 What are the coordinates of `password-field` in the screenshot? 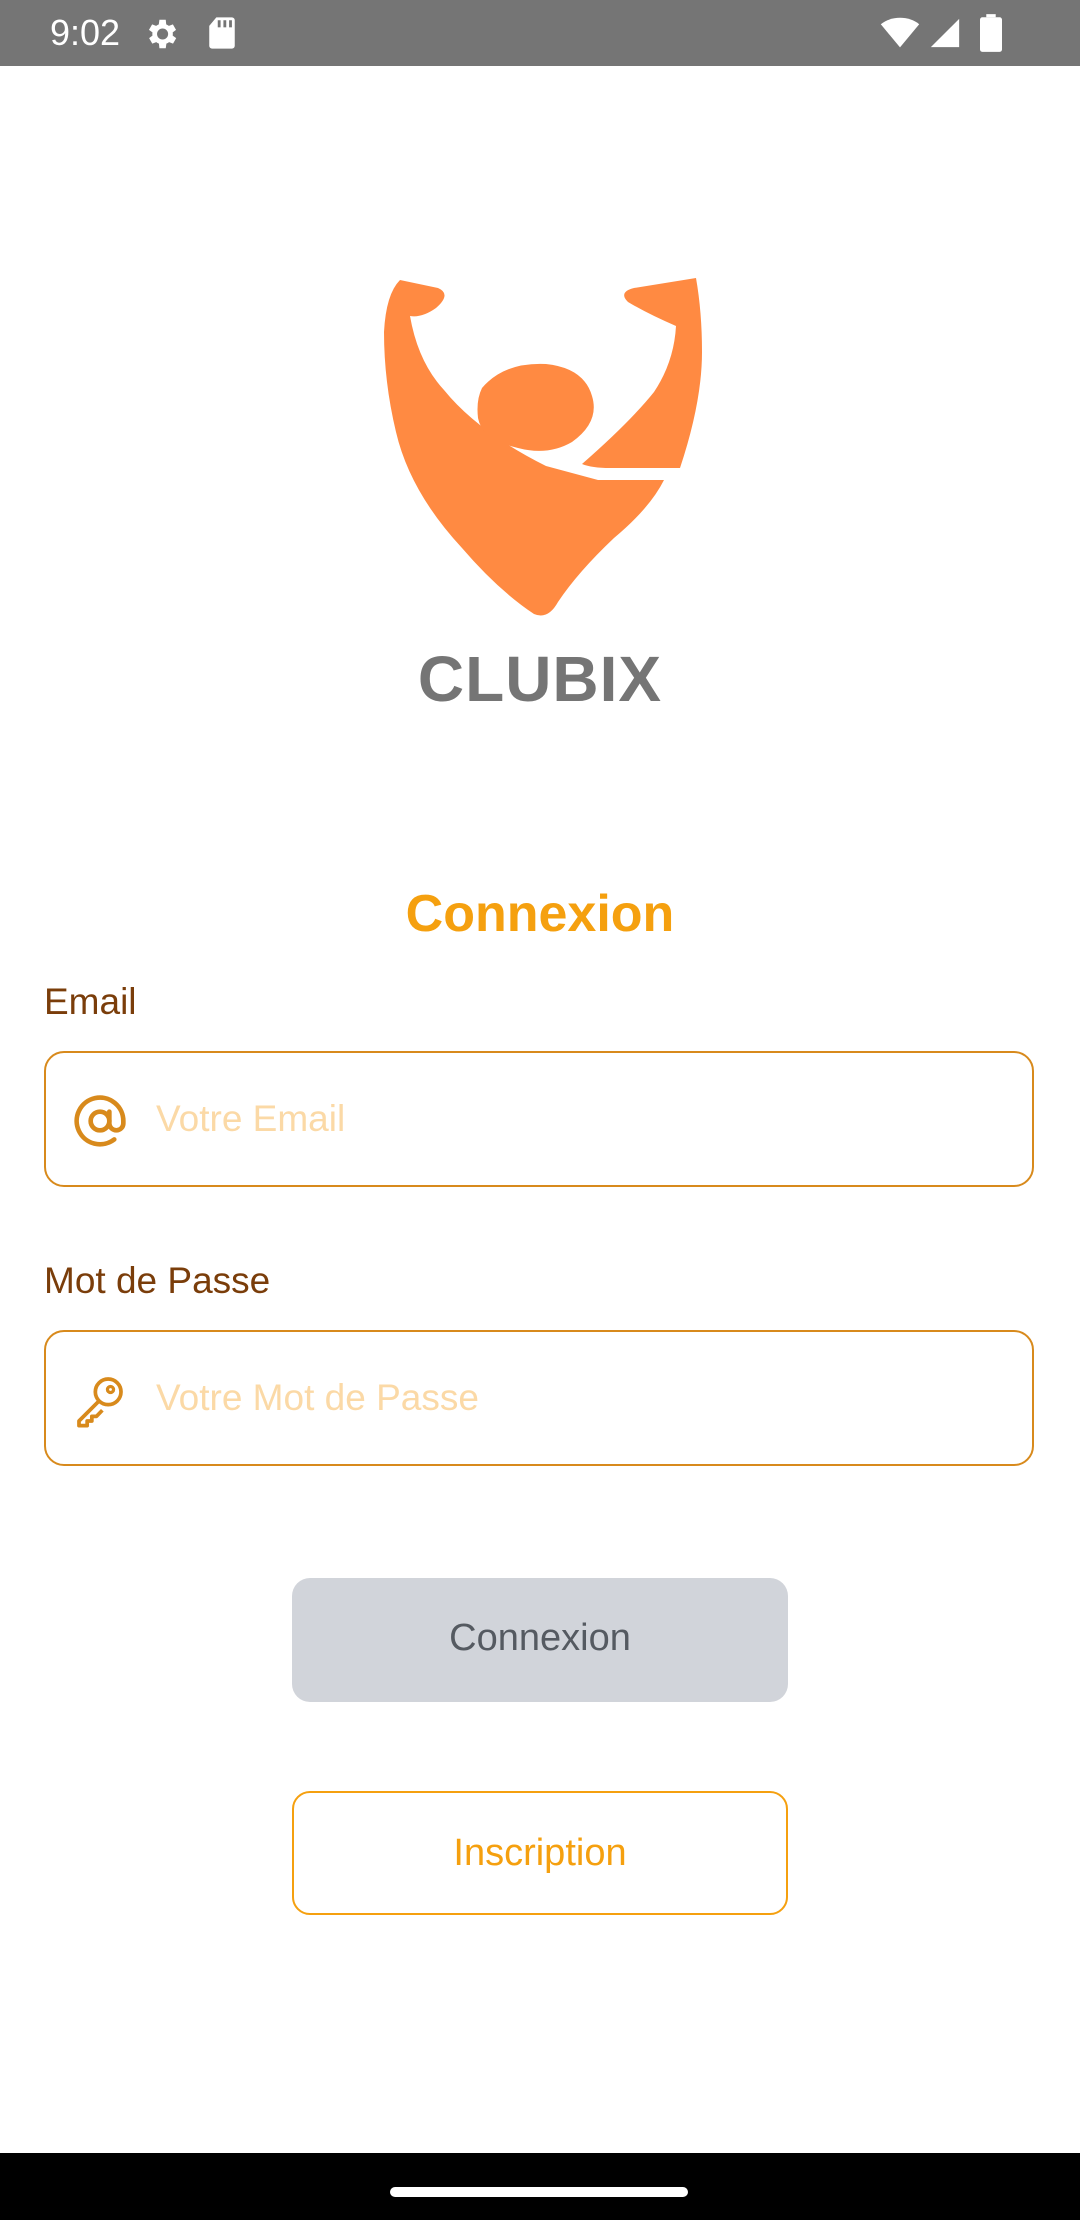 It's located at (539, 1398).